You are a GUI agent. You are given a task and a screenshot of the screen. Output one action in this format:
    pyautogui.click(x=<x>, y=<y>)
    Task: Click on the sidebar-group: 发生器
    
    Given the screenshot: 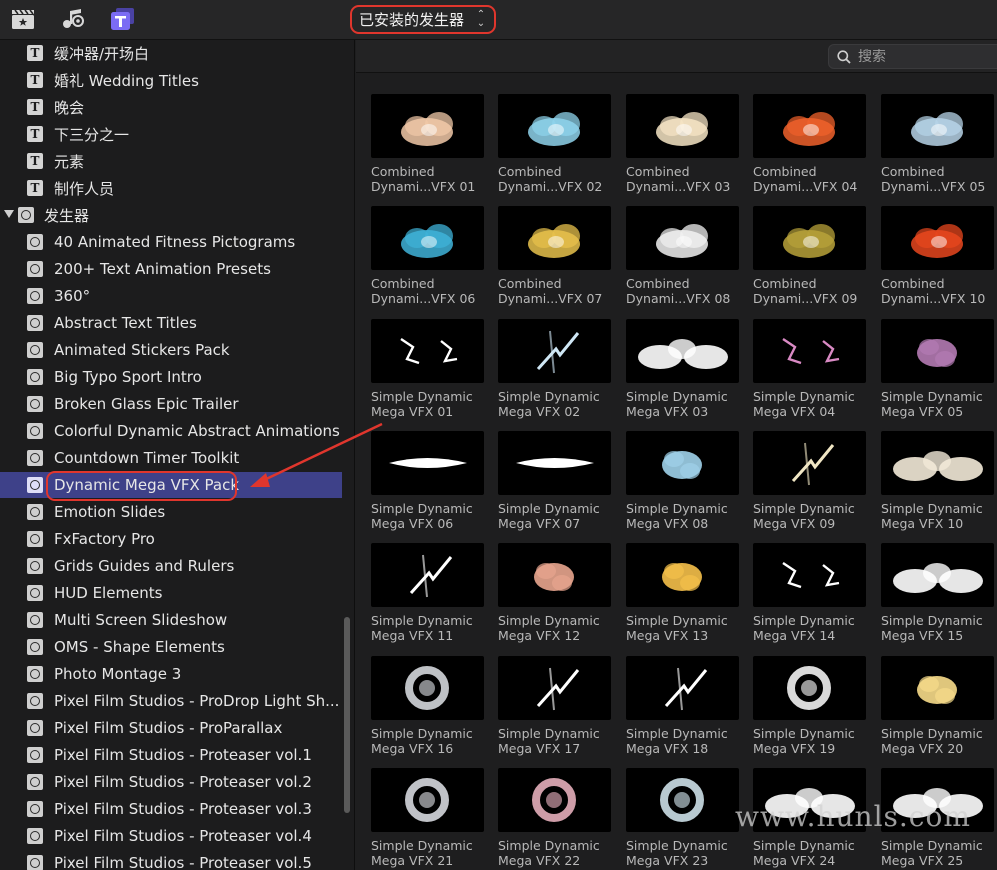 What is the action you would take?
    pyautogui.click(x=171, y=215)
    